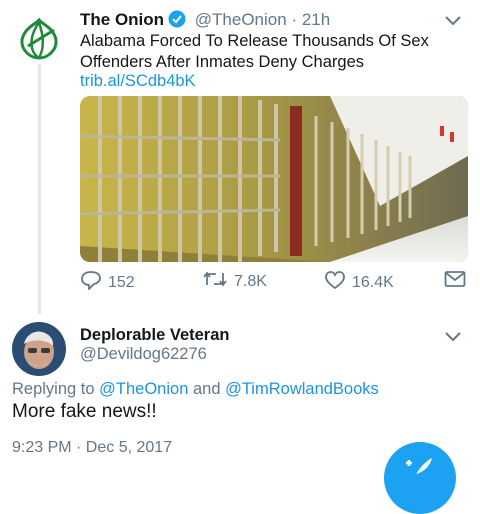  Describe the element at coordinates (316, 19) in the screenshot. I see `tweet-time: 21h` at that location.